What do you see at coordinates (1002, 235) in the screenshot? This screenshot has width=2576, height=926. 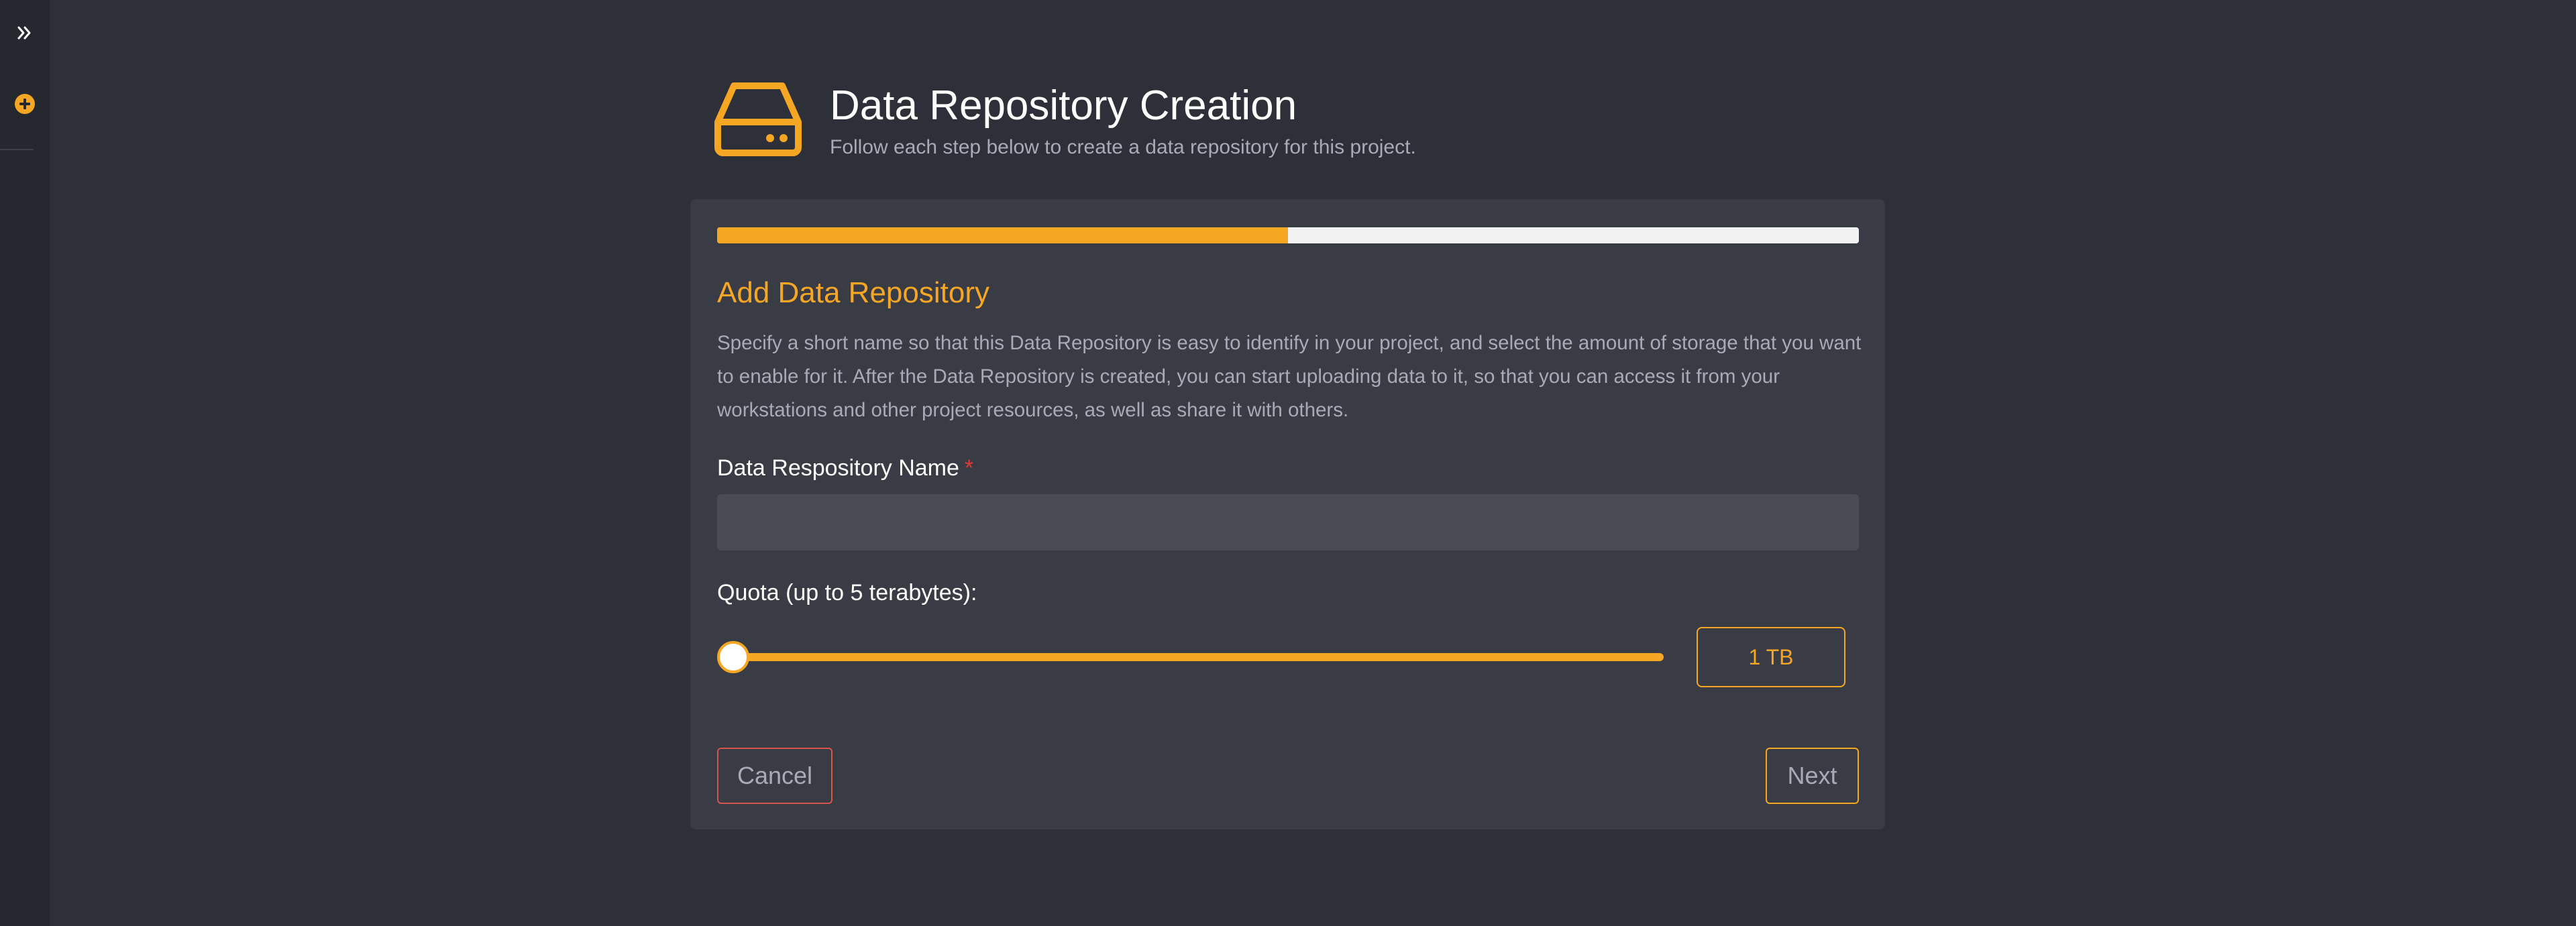 I see `wizard-progress-fill` at bounding box center [1002, 235].